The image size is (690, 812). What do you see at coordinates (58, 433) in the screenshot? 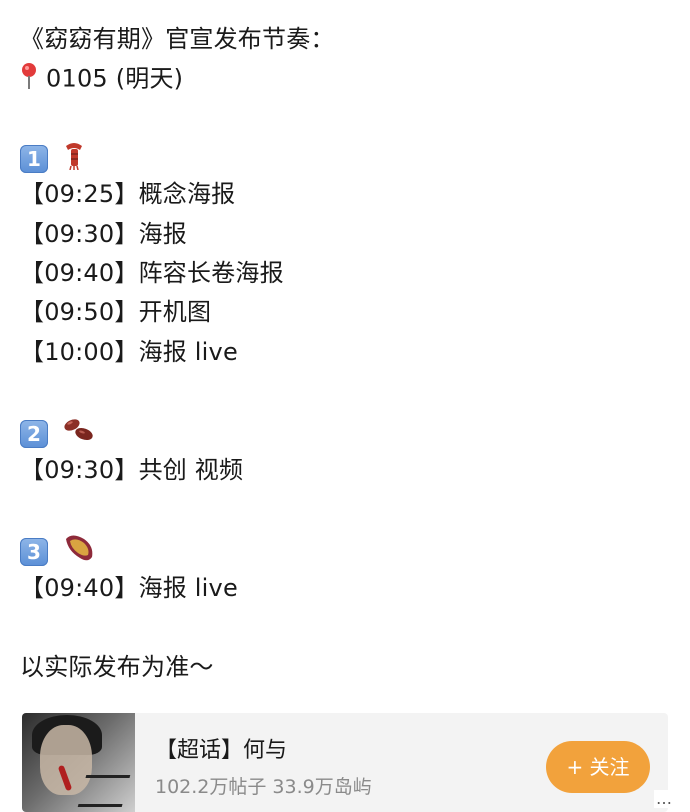
I see `section-2-header: 2` at bounding box center [58, 433].